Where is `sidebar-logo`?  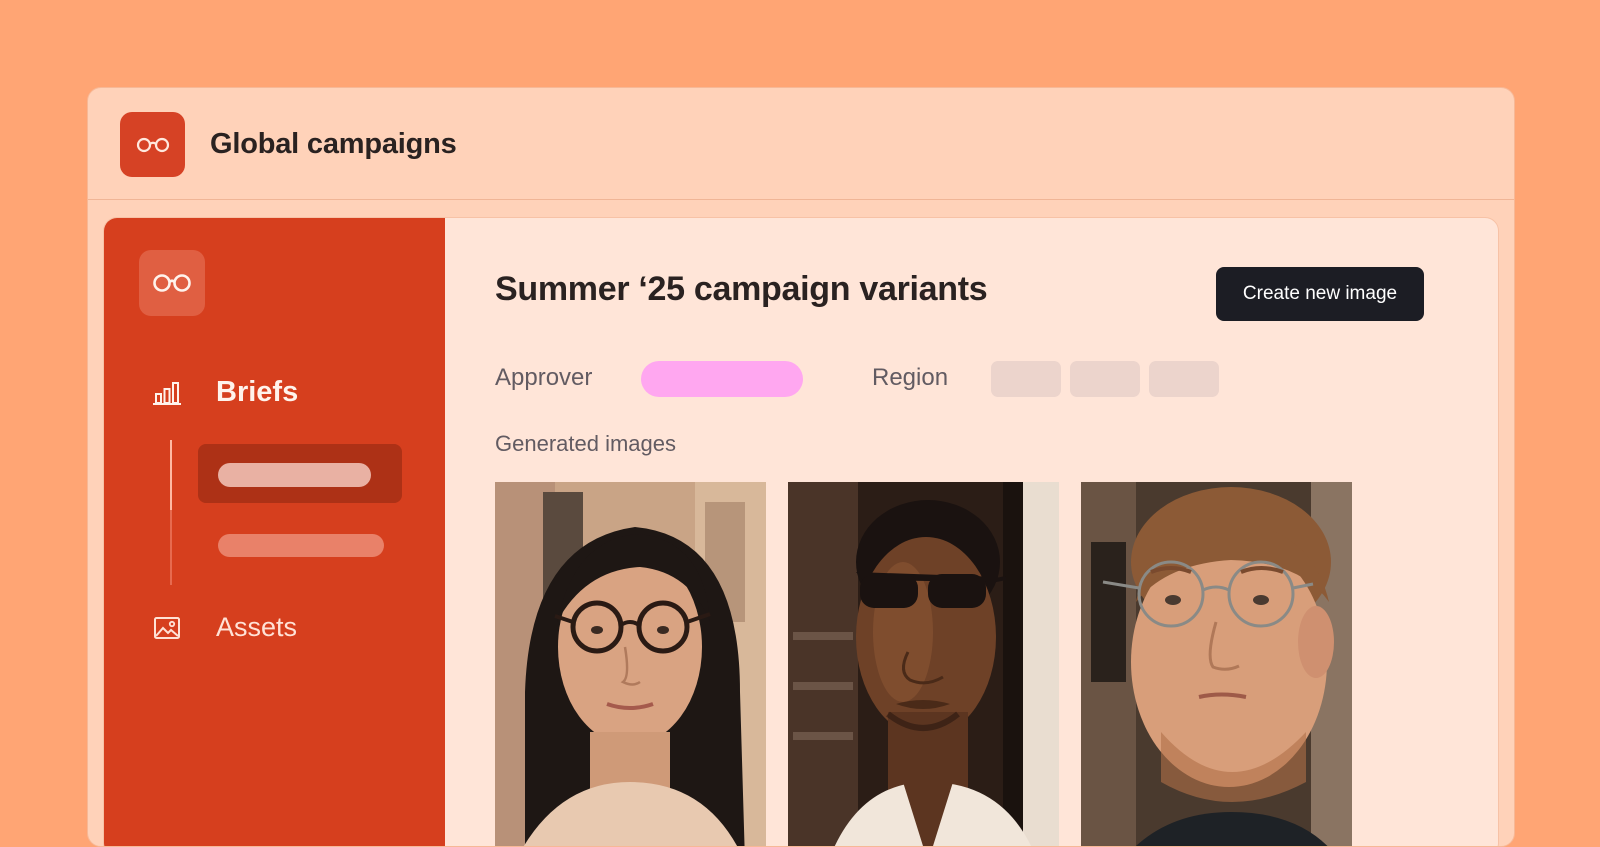 sidebar-logo is located at coordinates (172, 283).